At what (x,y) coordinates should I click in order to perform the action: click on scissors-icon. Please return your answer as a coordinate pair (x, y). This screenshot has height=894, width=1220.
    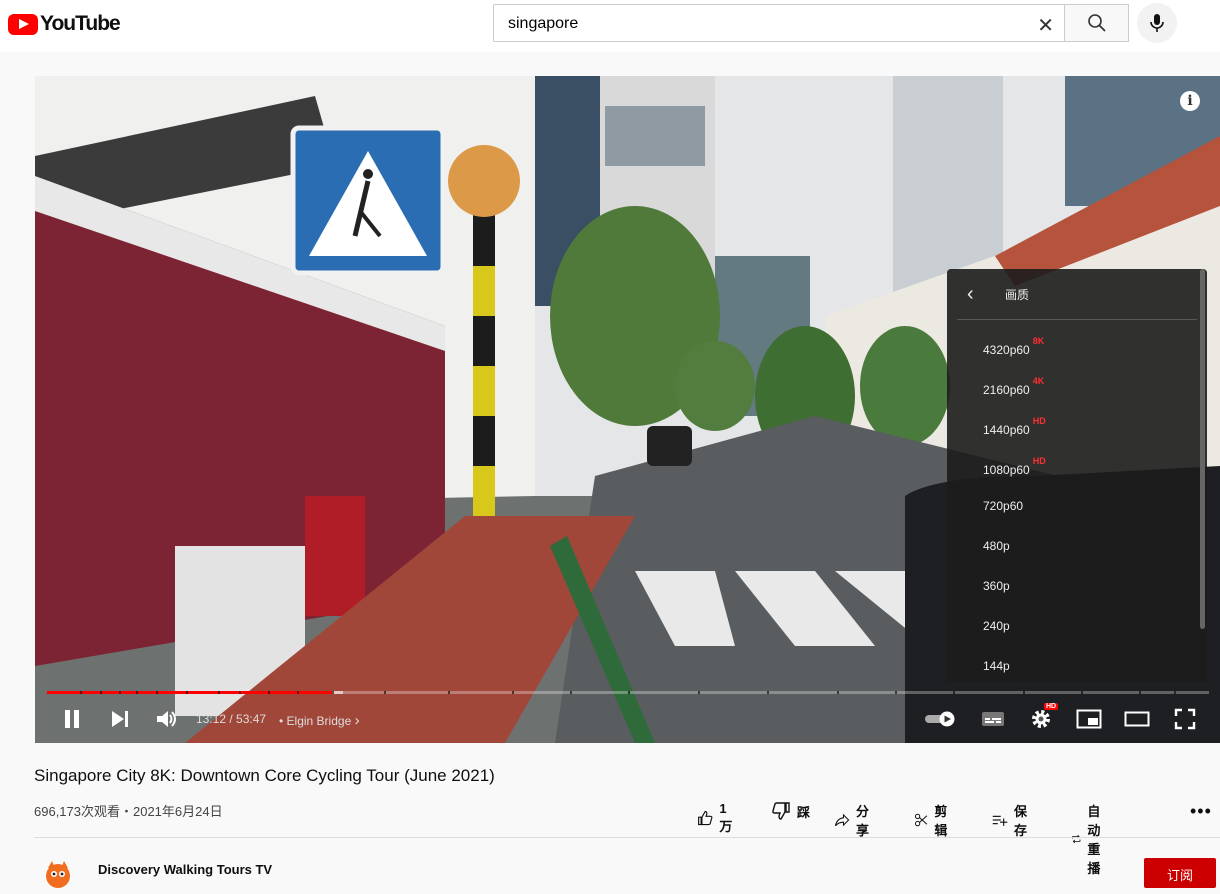
    Looking at the image, I should click on (921, 820).